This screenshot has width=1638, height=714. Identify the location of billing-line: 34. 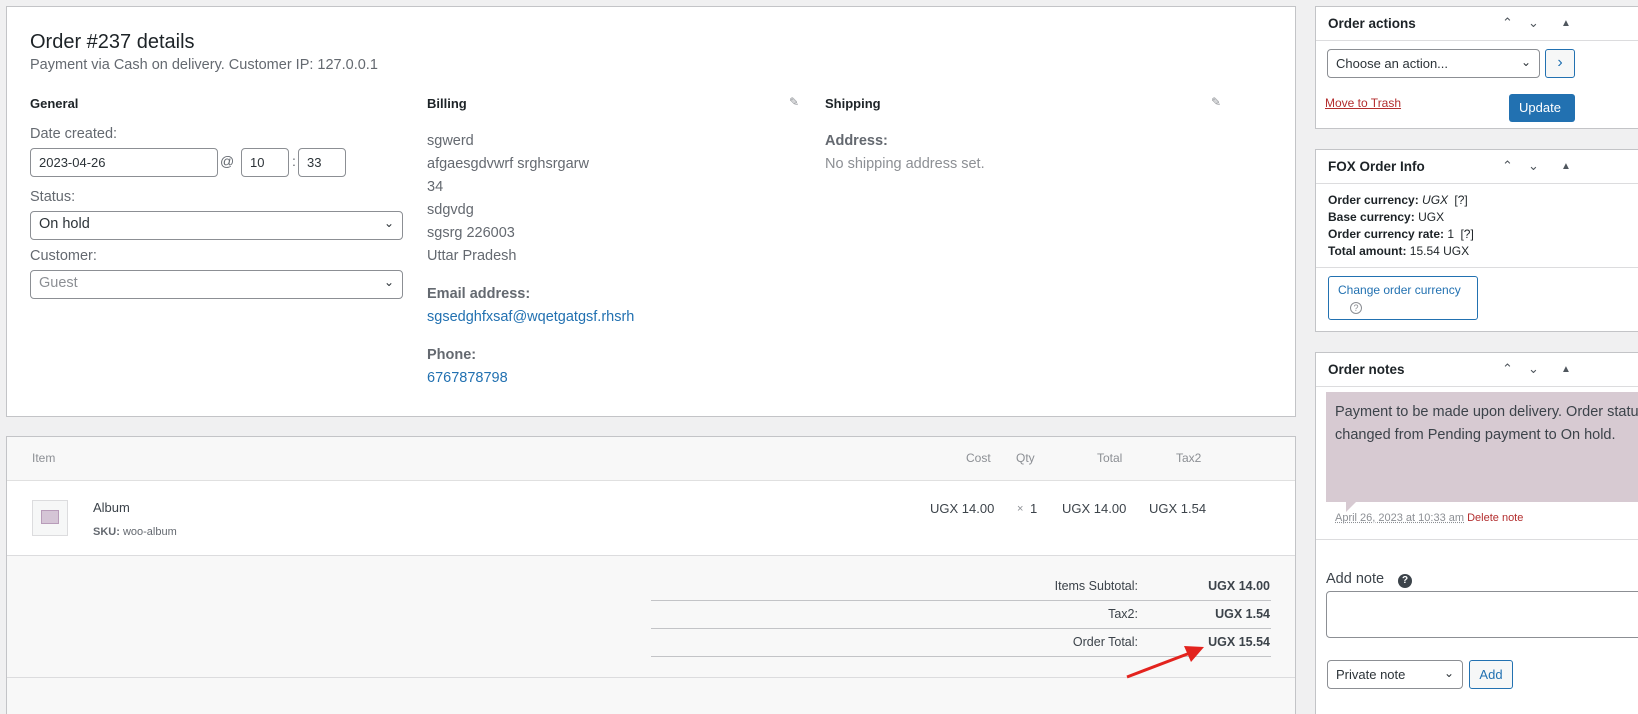
(435, 187).